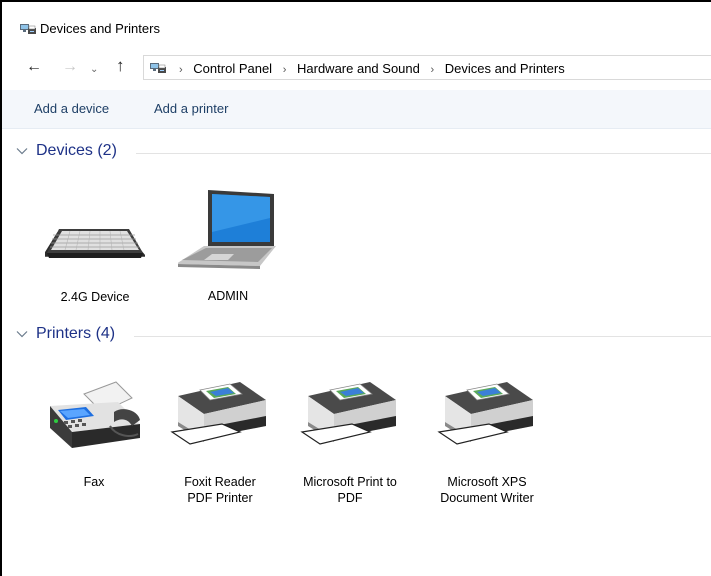  I want to click on add-device-button: Add a device, so click(71, 108).